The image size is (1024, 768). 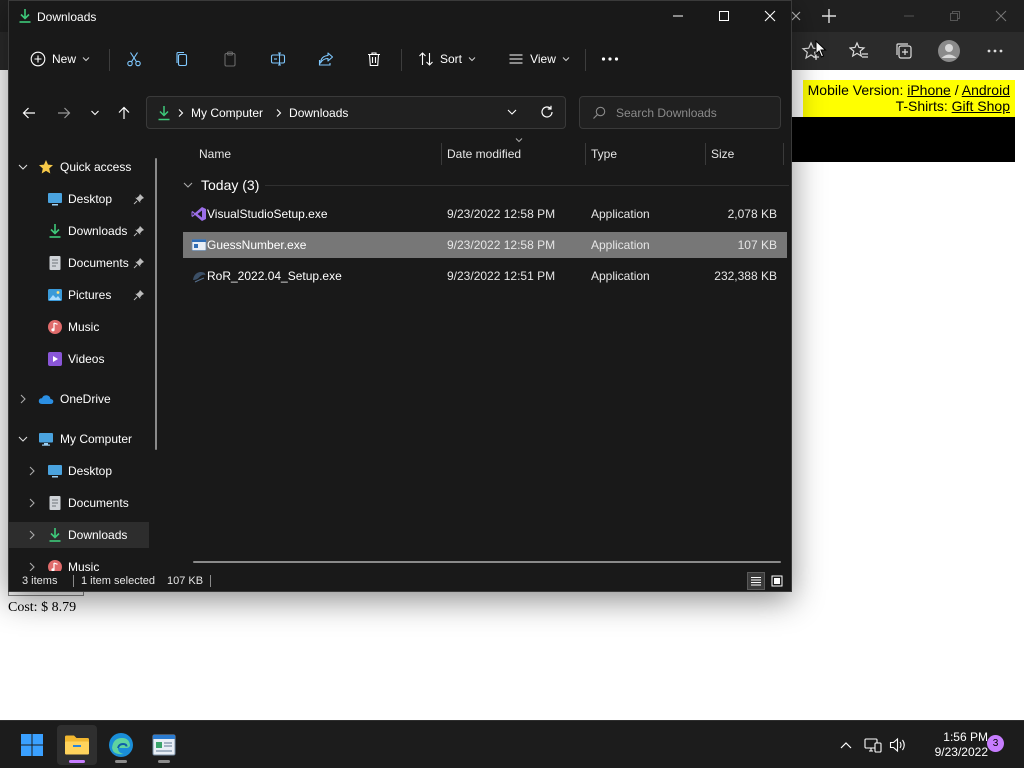 I want to click on sidebar-item-desktop-pinned: Desktop, so click(x=79, y=199).